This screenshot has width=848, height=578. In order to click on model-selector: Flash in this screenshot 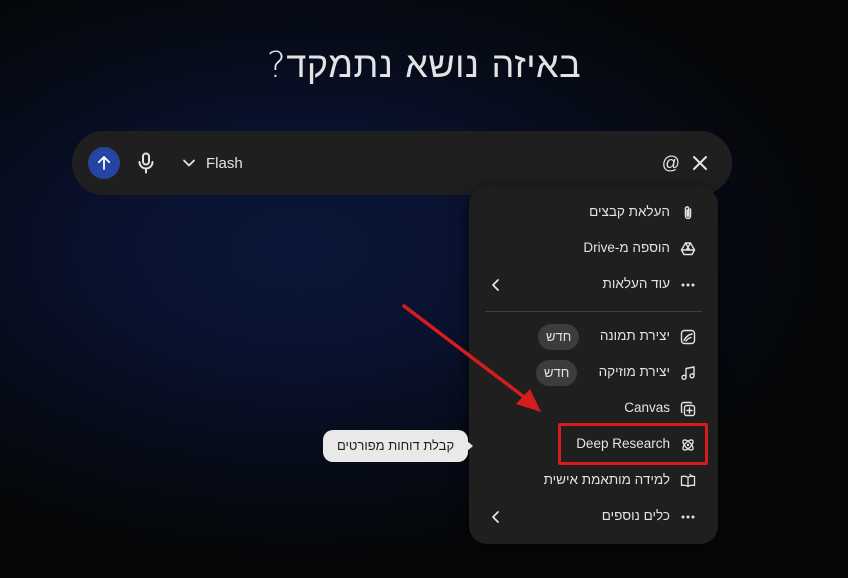, I will do `click(212, 163)`.